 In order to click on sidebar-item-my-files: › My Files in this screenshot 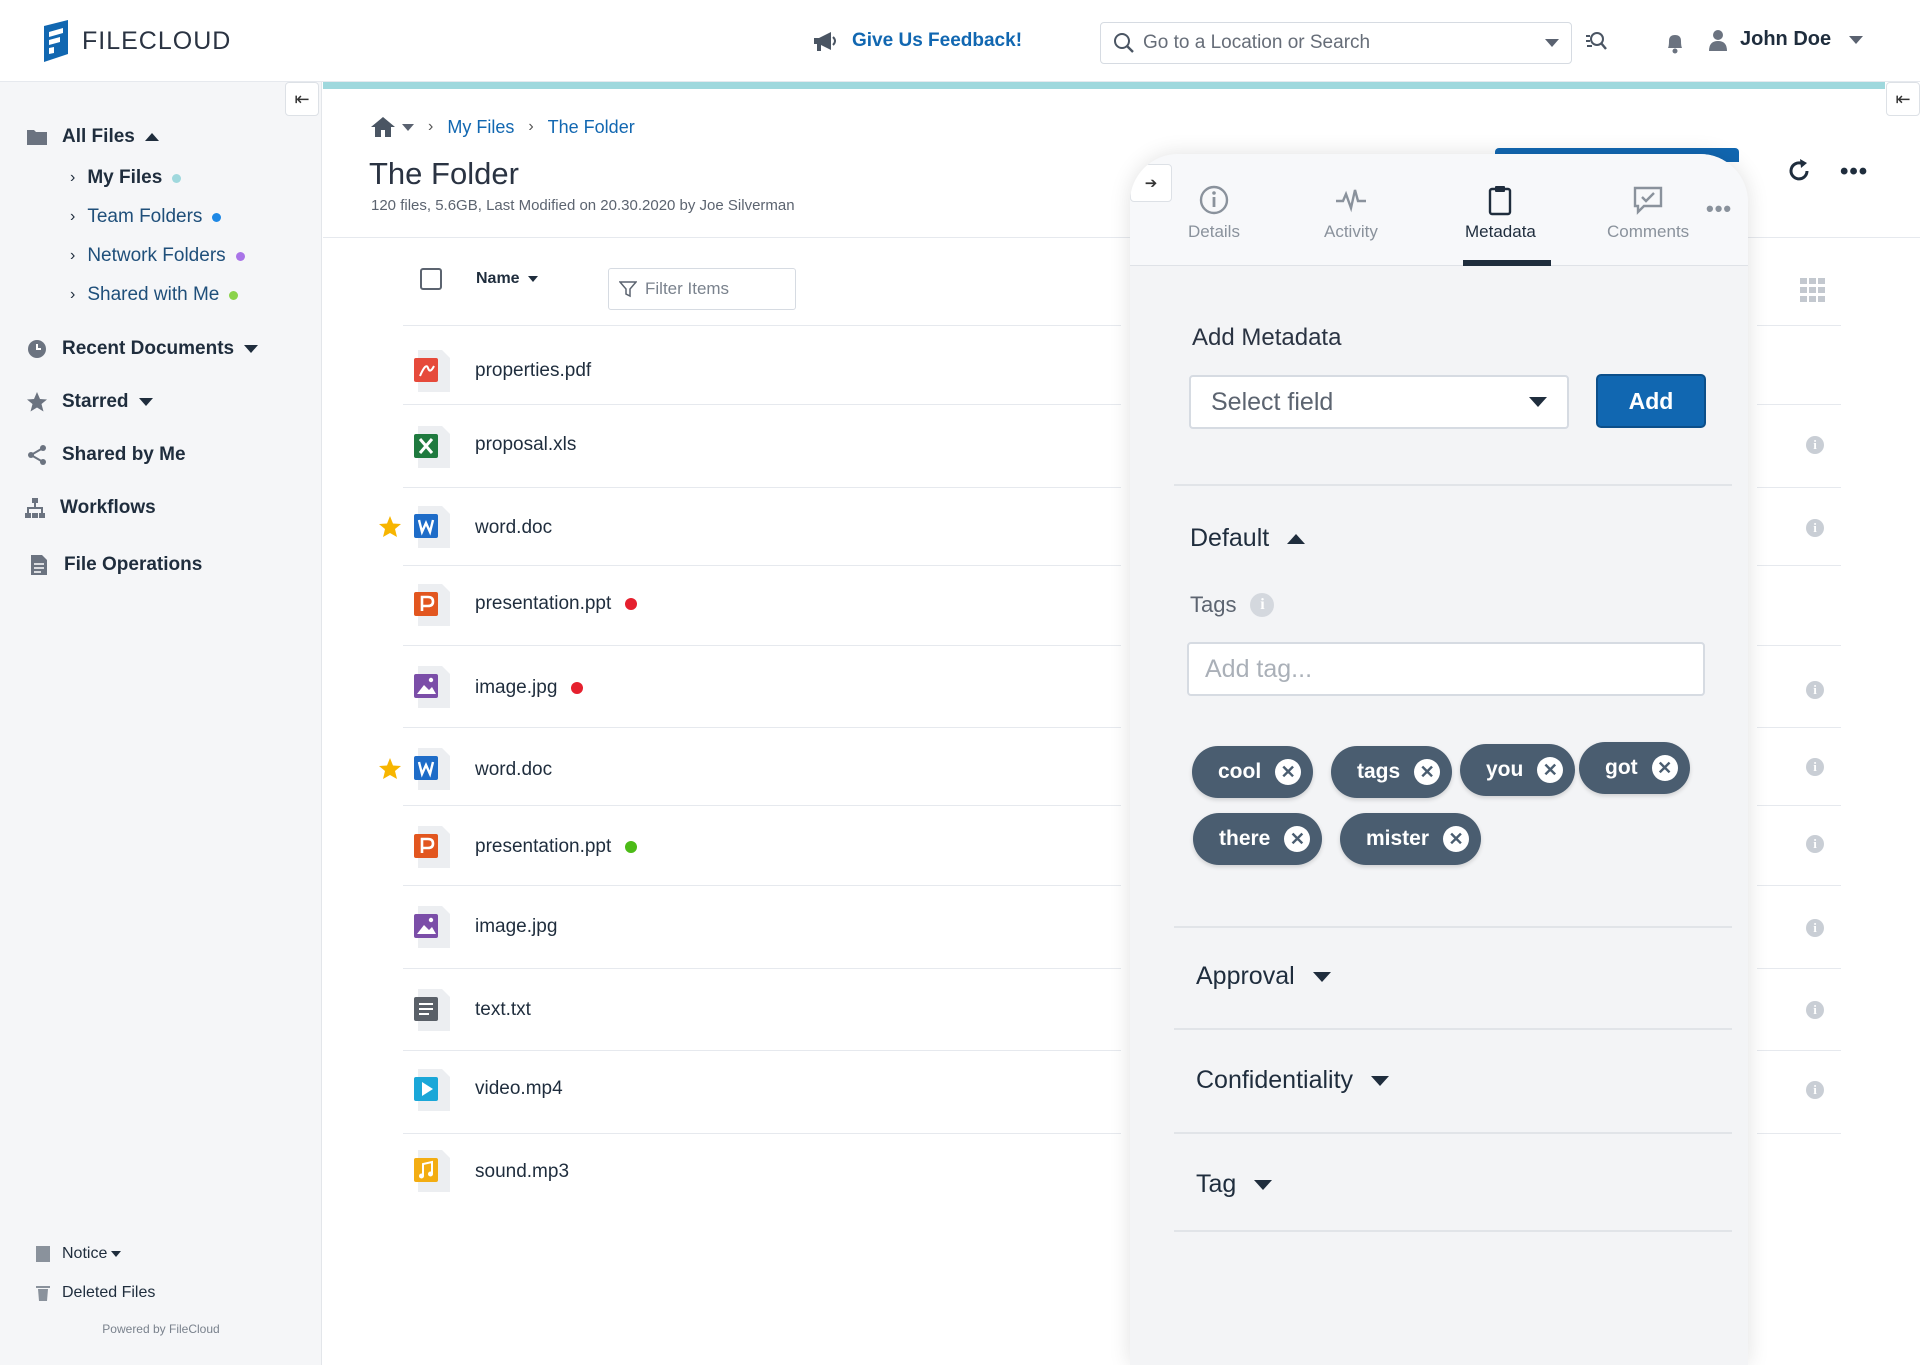, I will do `click(126, 178)`.